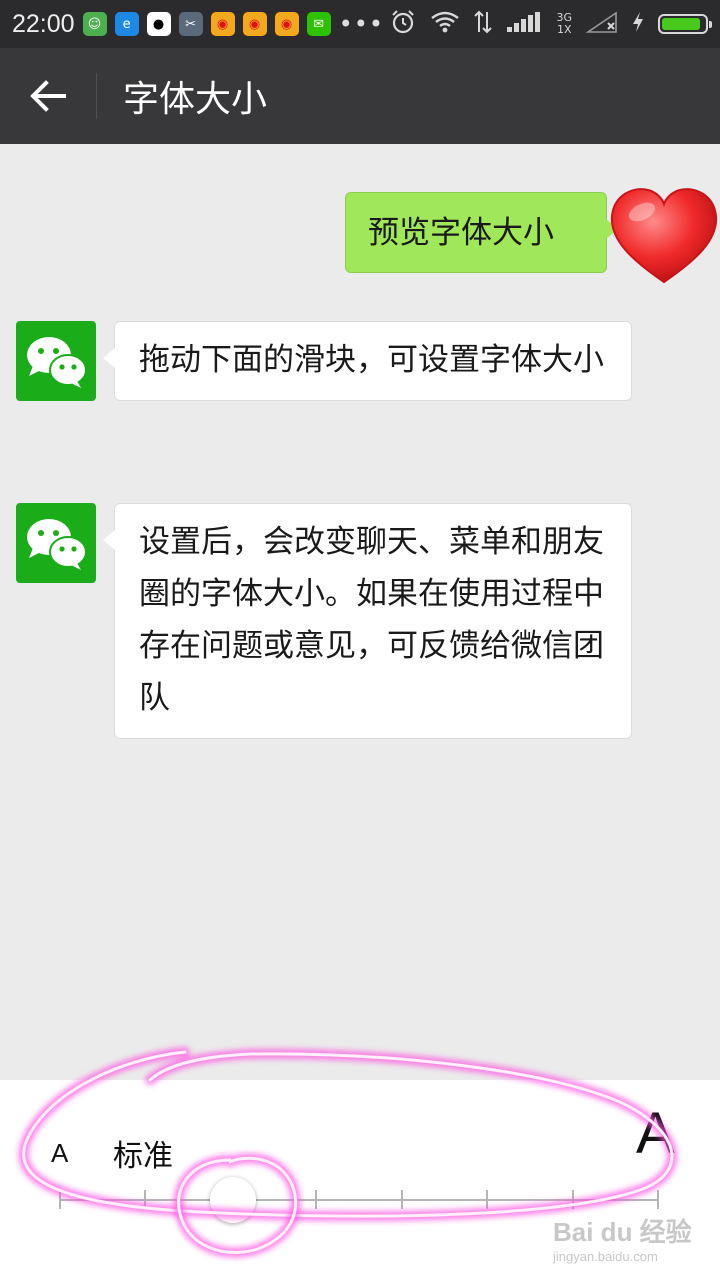  I want to click on current-level-label: 标准, so click(143, 1156).